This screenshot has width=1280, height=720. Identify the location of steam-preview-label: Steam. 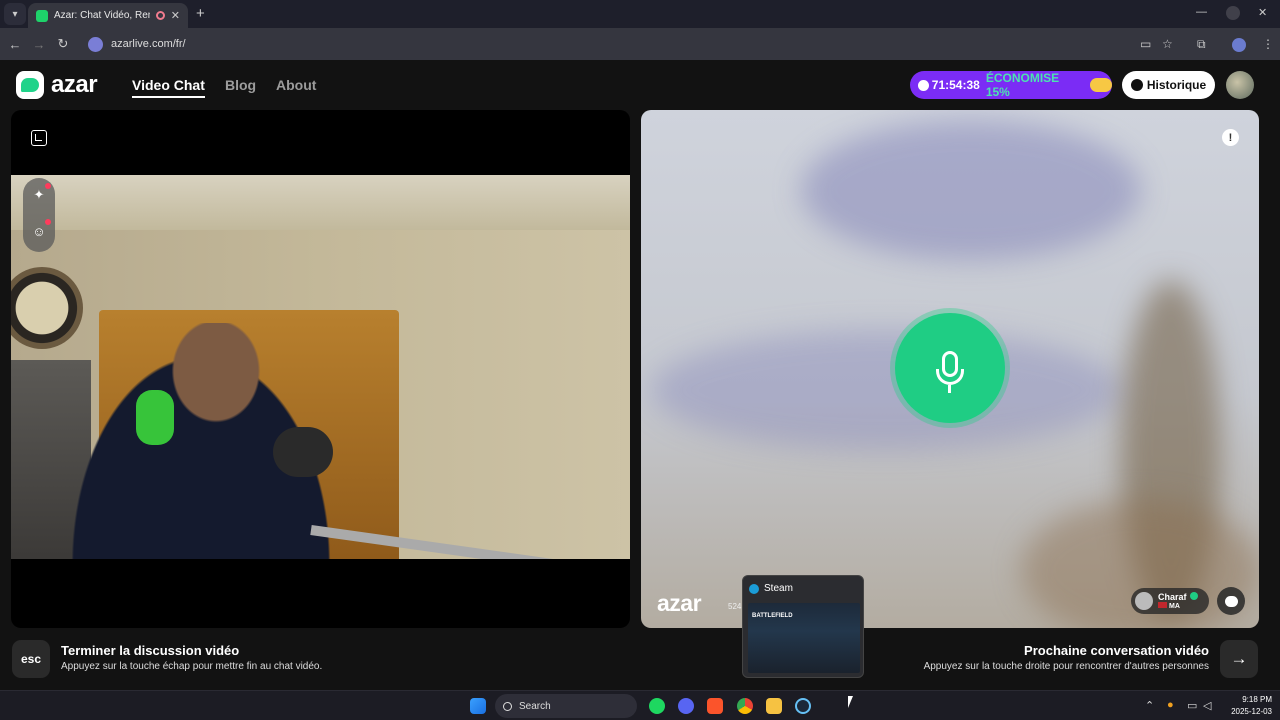
(778, 588).